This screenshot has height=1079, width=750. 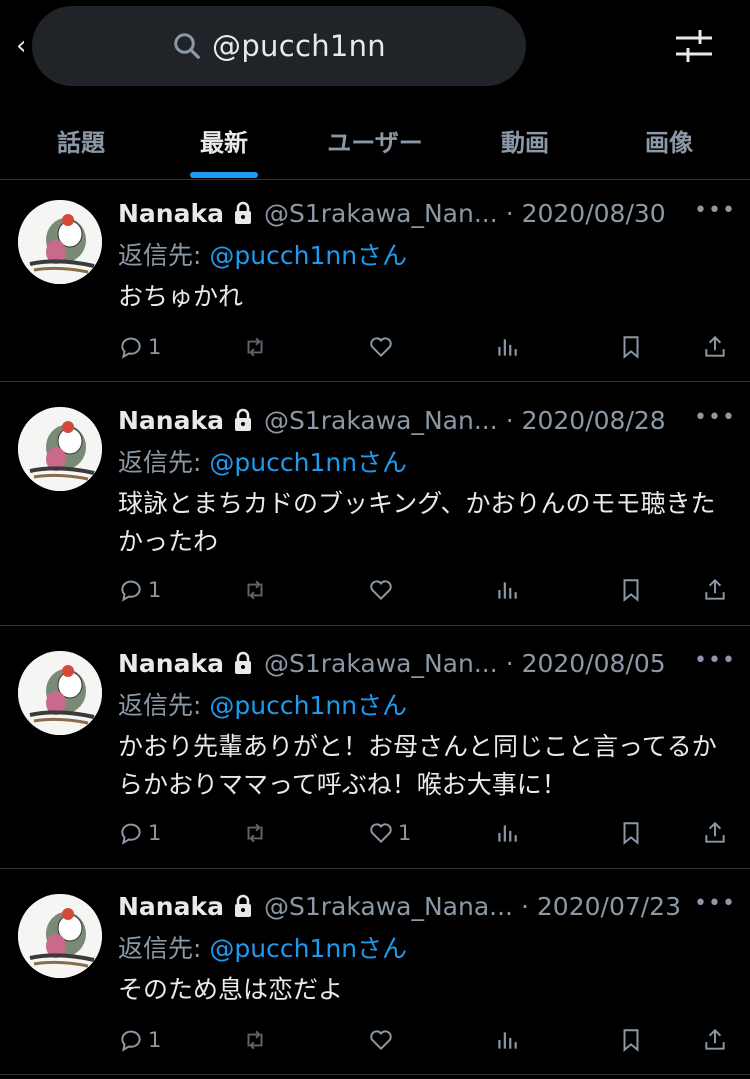 I want to click on tweet-header: Nanaka @S1rakawa_Nan... · 2020/08/28, so click(x=428, y=420).